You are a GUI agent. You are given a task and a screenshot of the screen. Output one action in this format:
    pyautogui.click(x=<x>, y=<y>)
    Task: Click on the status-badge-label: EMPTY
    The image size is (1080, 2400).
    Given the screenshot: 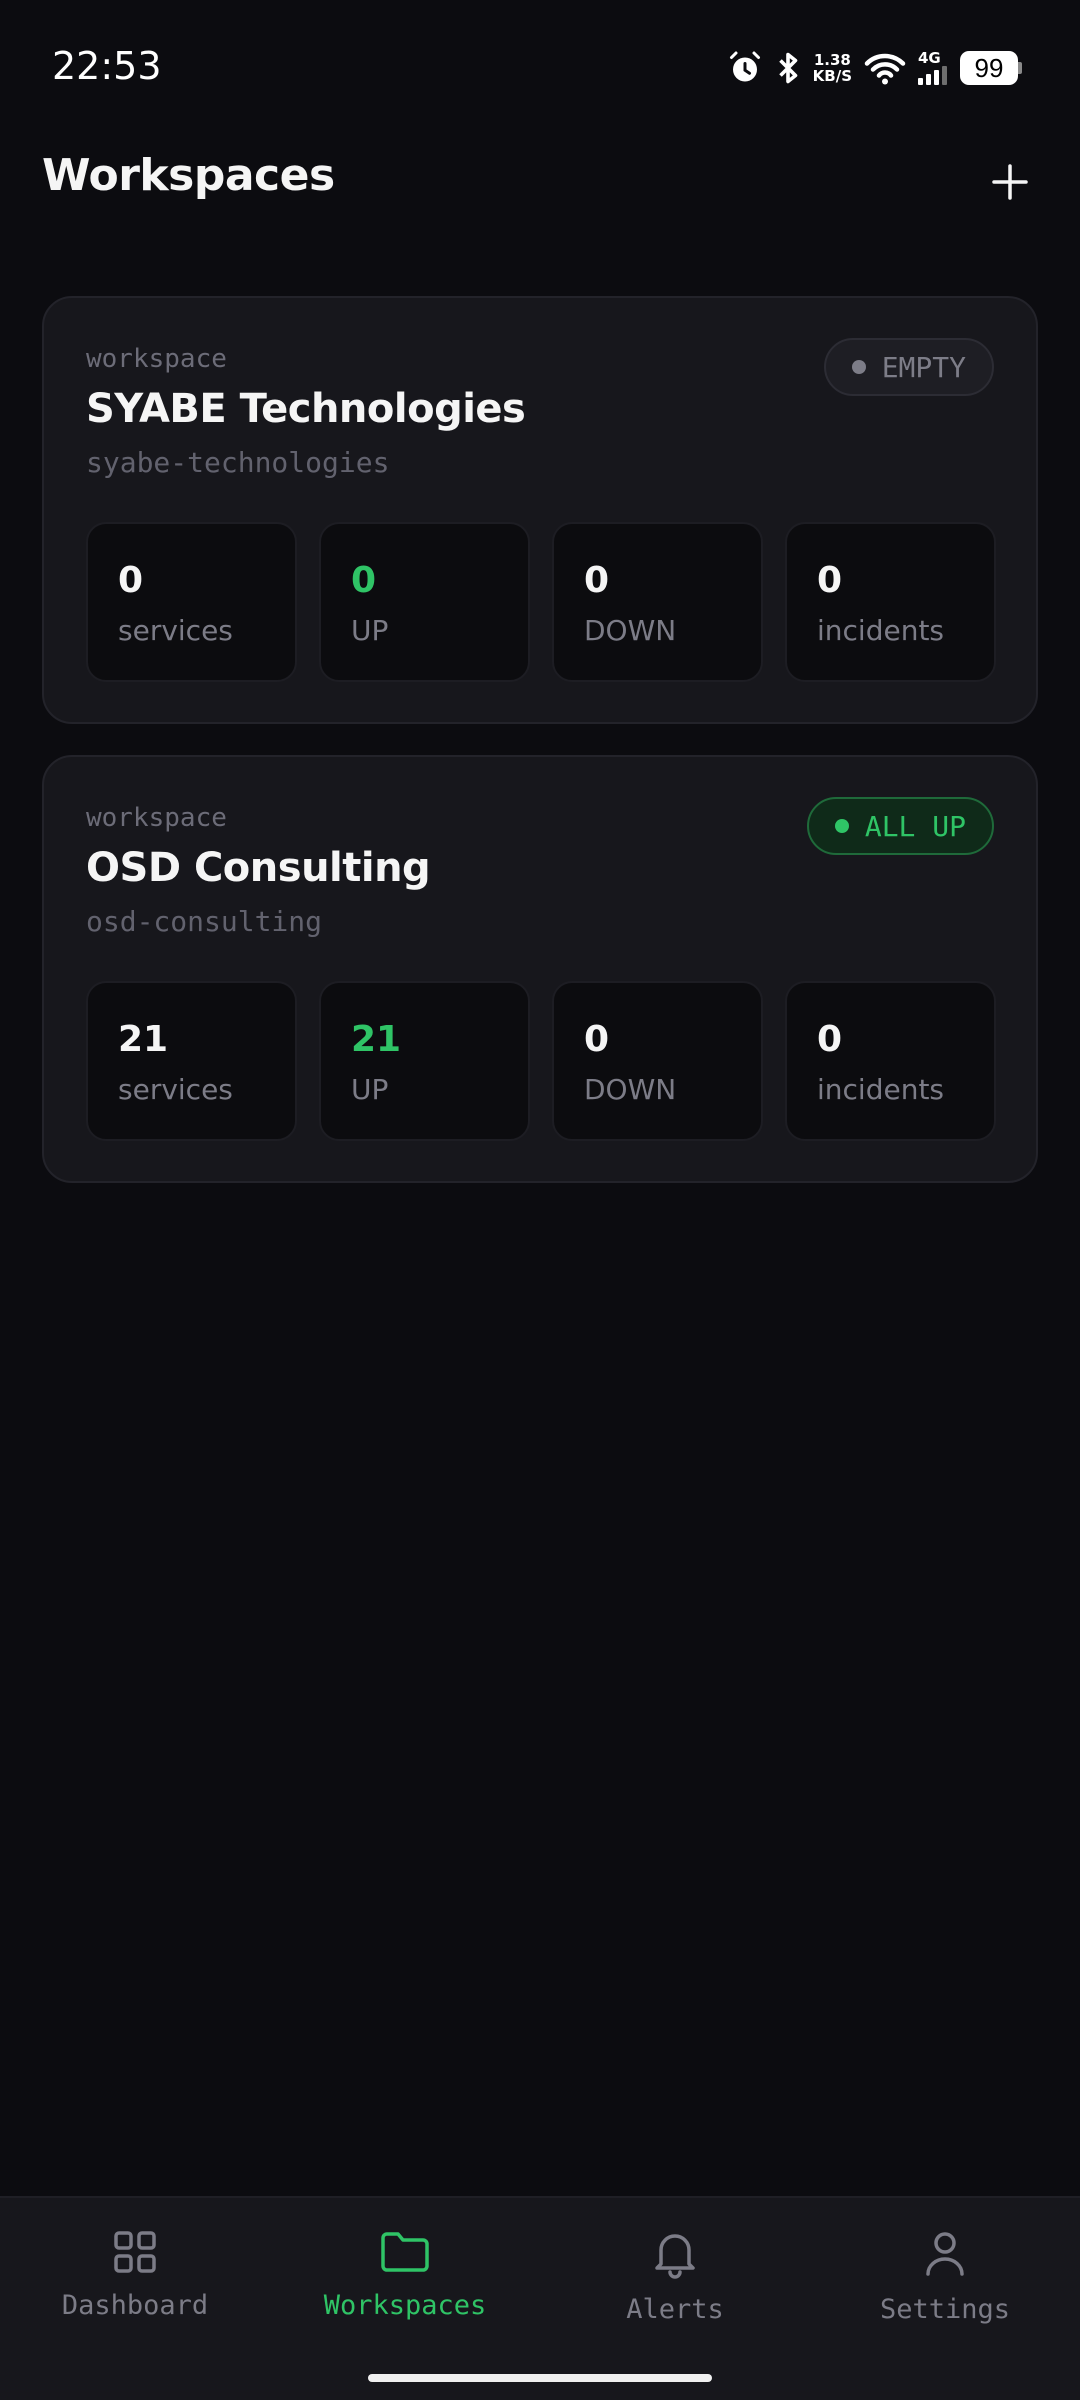 What is the action you would take?
    pyautogui.click(x=923, y=367)
    